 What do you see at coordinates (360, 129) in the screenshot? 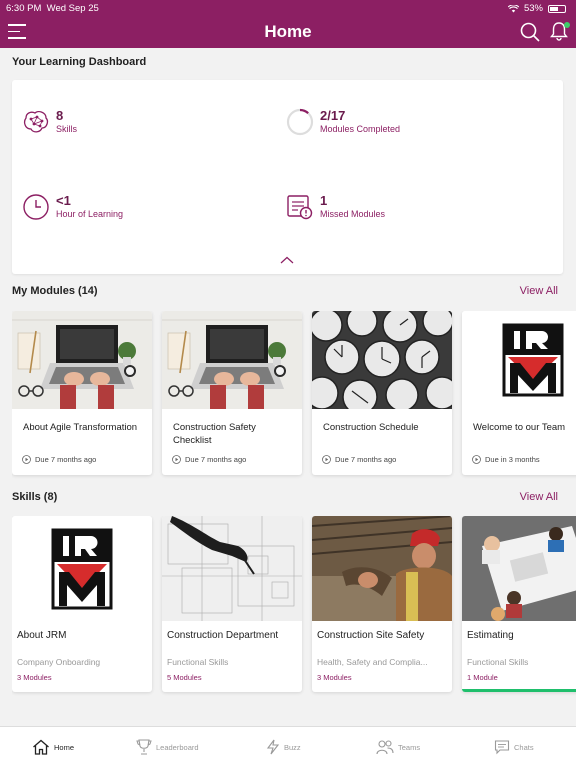
I see `modules-completed-label: Modules Completed` at bounding box center [360, 129].